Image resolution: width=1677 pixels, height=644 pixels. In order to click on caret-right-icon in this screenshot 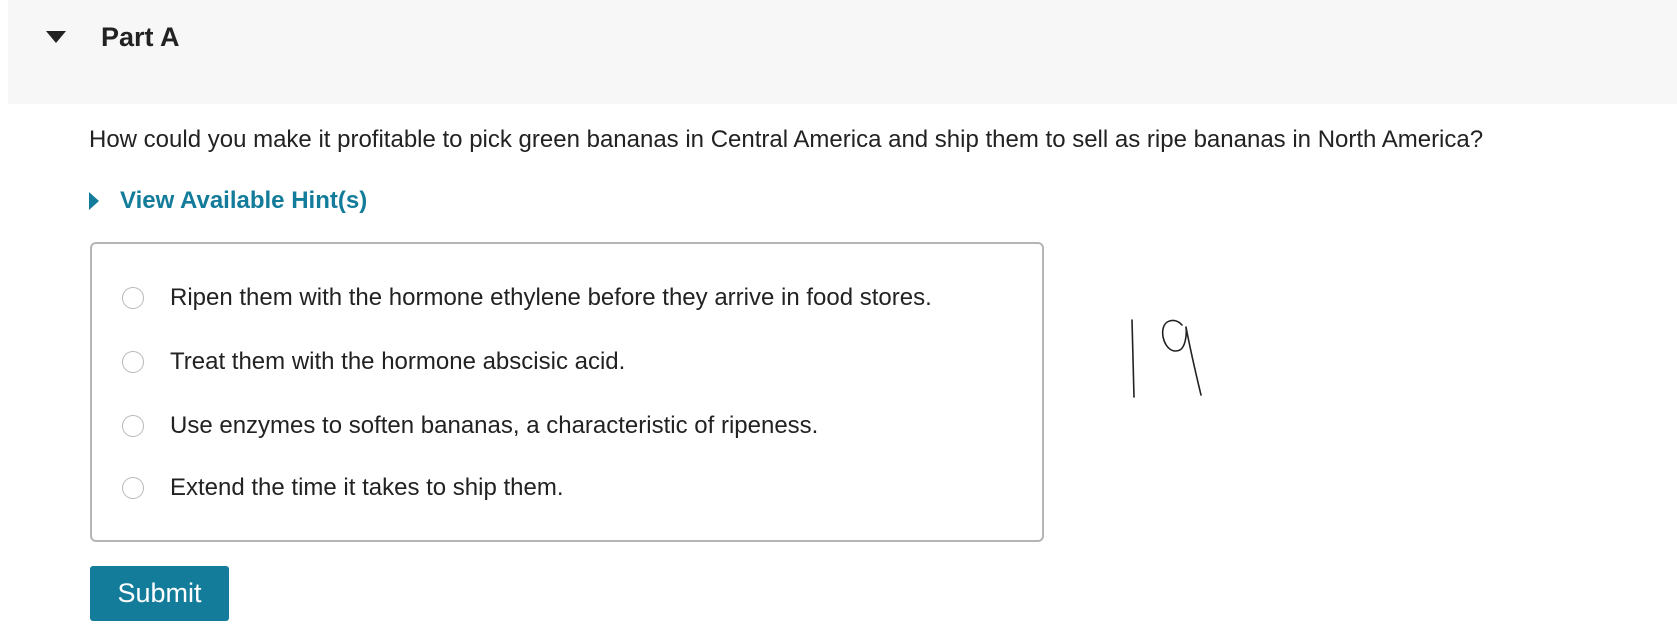, I will do `click(94, 201)`.